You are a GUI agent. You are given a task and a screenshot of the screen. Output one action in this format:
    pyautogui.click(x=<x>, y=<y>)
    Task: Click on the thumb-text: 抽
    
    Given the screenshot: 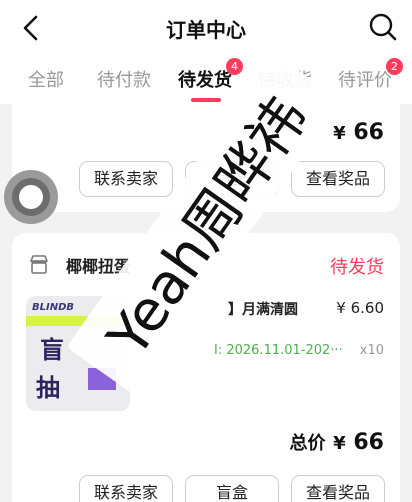 What is the action you would take?
    pyautogui.click(x=48, y=388)
    